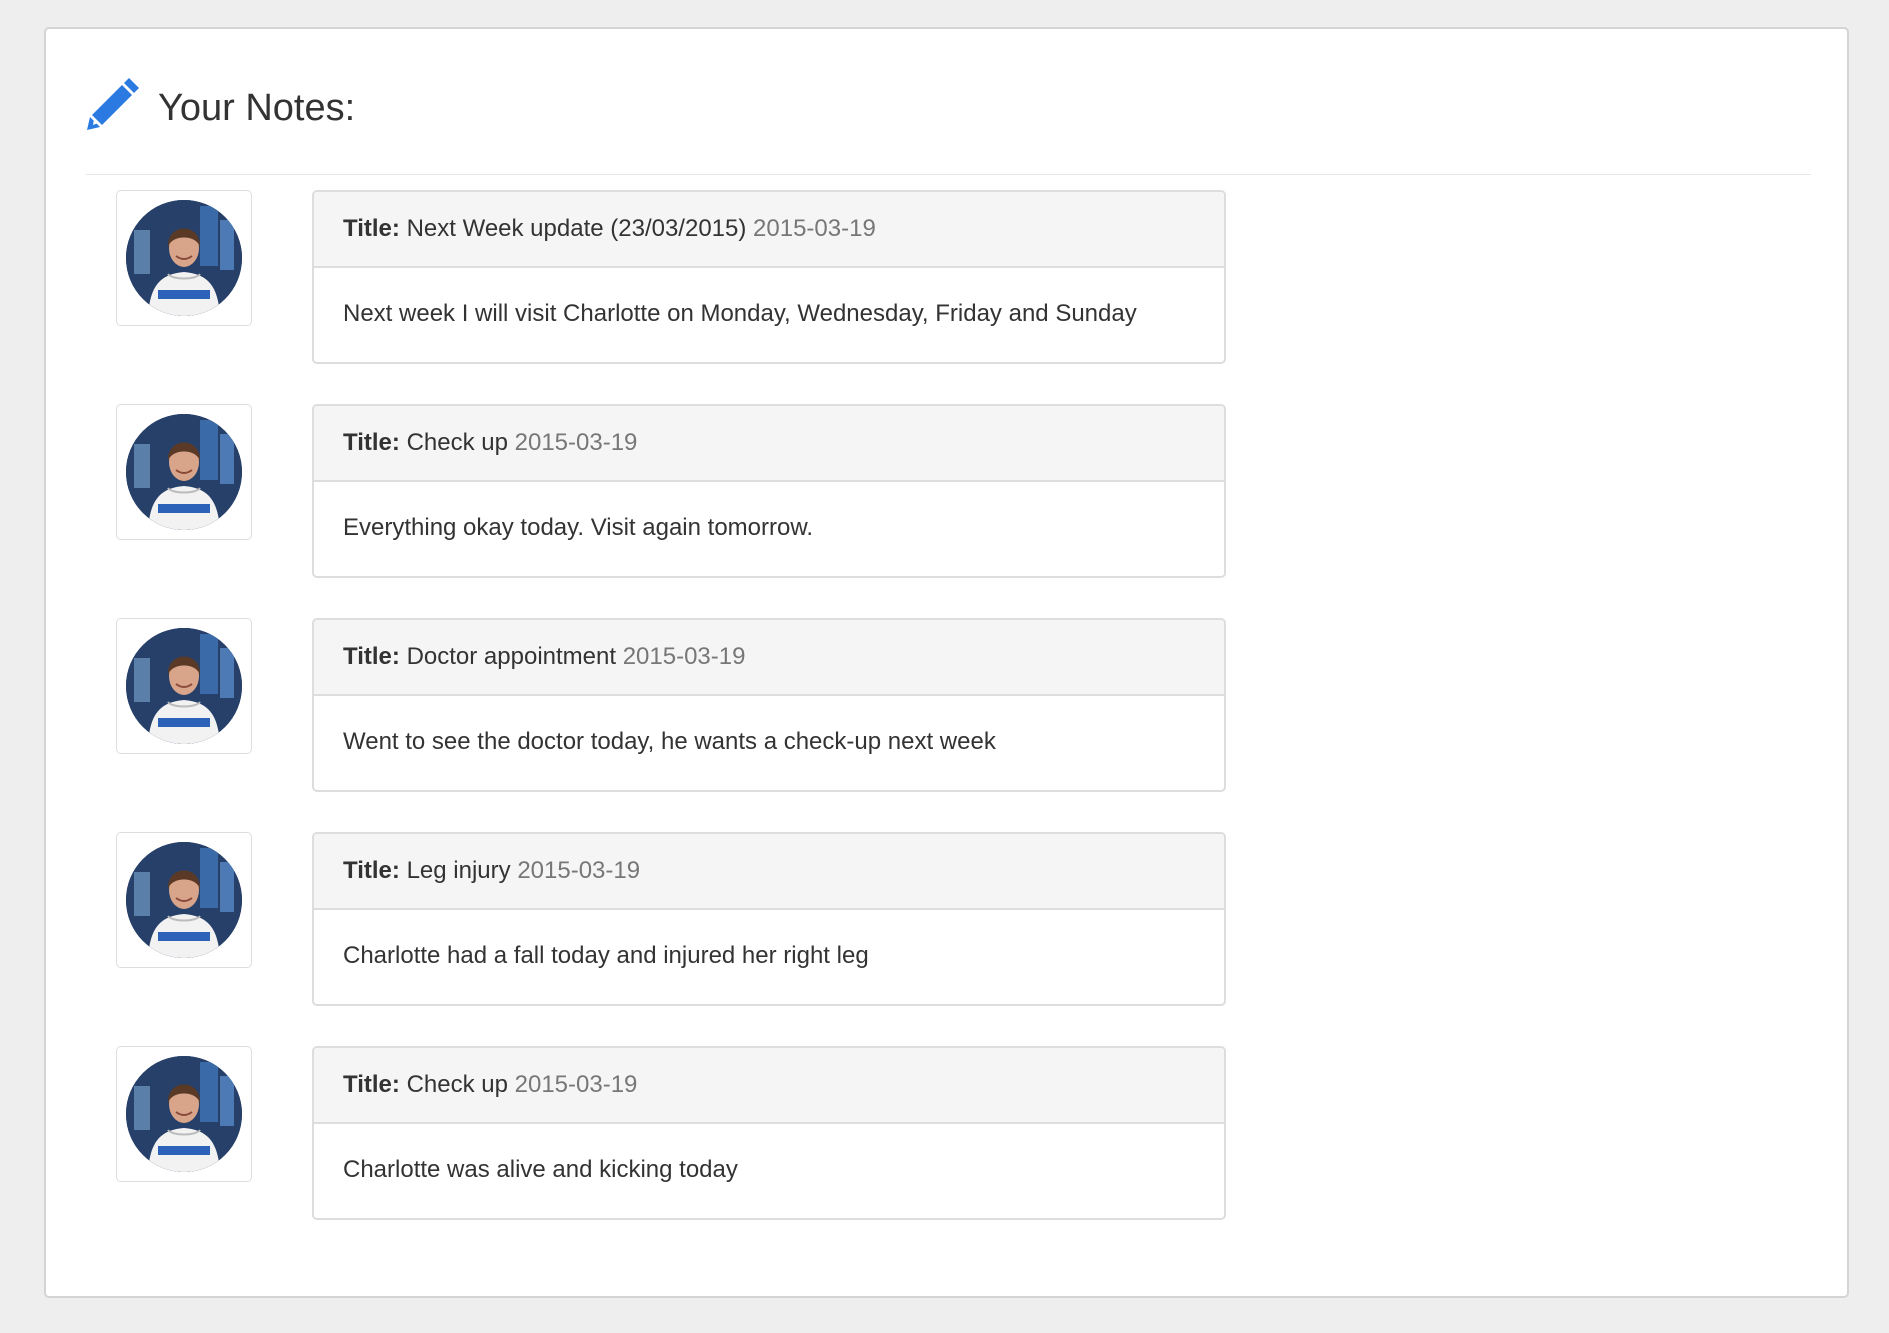 The image size is (1889, 1333). Describe the element at coordinates (948, 125) in the screenshot. I see `panel-header: Your Notes:` at that location.